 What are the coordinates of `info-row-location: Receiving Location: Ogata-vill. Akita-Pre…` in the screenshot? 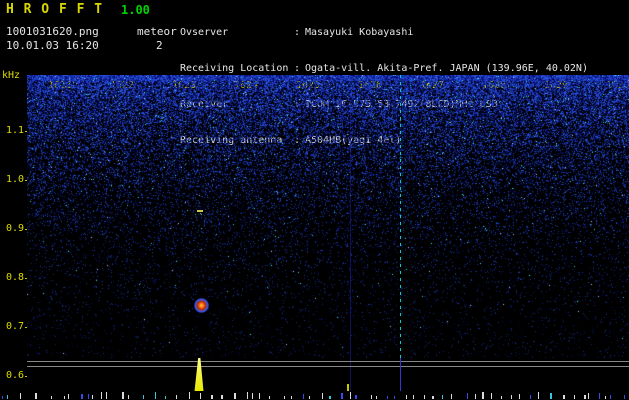 It's located at (384, 69).